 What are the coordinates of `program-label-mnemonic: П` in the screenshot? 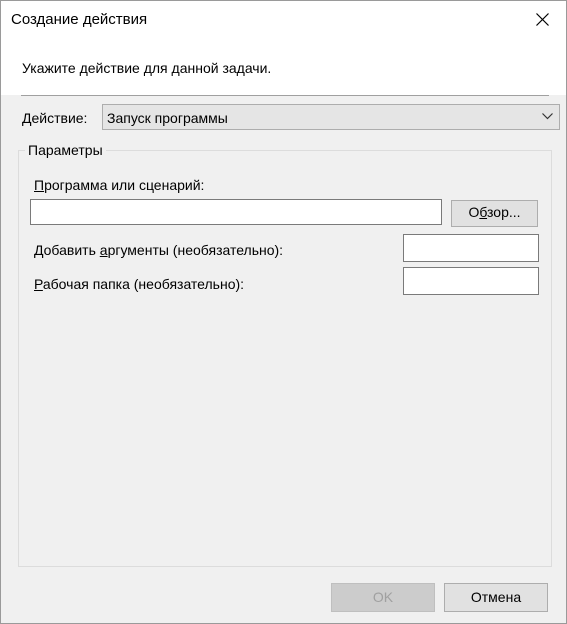 It's located at (39, 185).